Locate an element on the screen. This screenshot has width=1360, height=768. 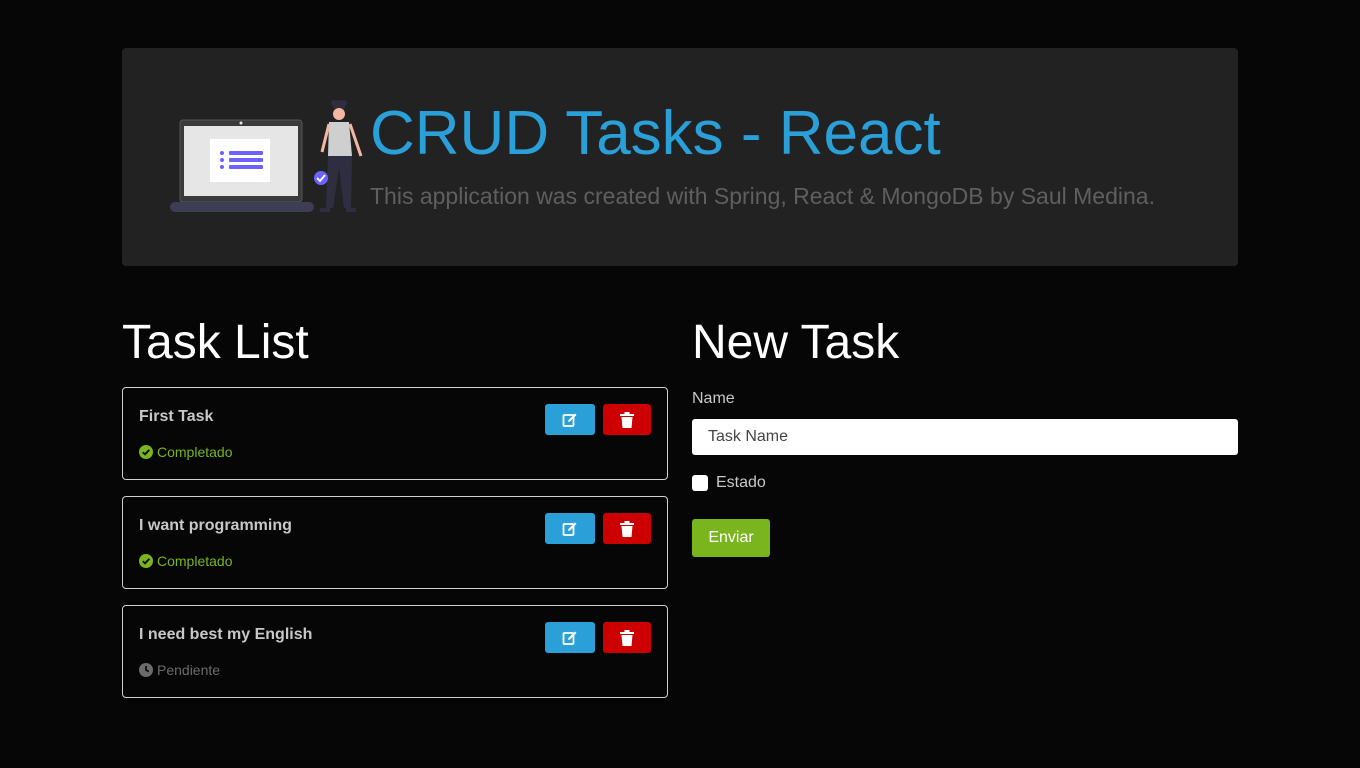
task-card: I want programming Completado is located at coordinates (395, 542).